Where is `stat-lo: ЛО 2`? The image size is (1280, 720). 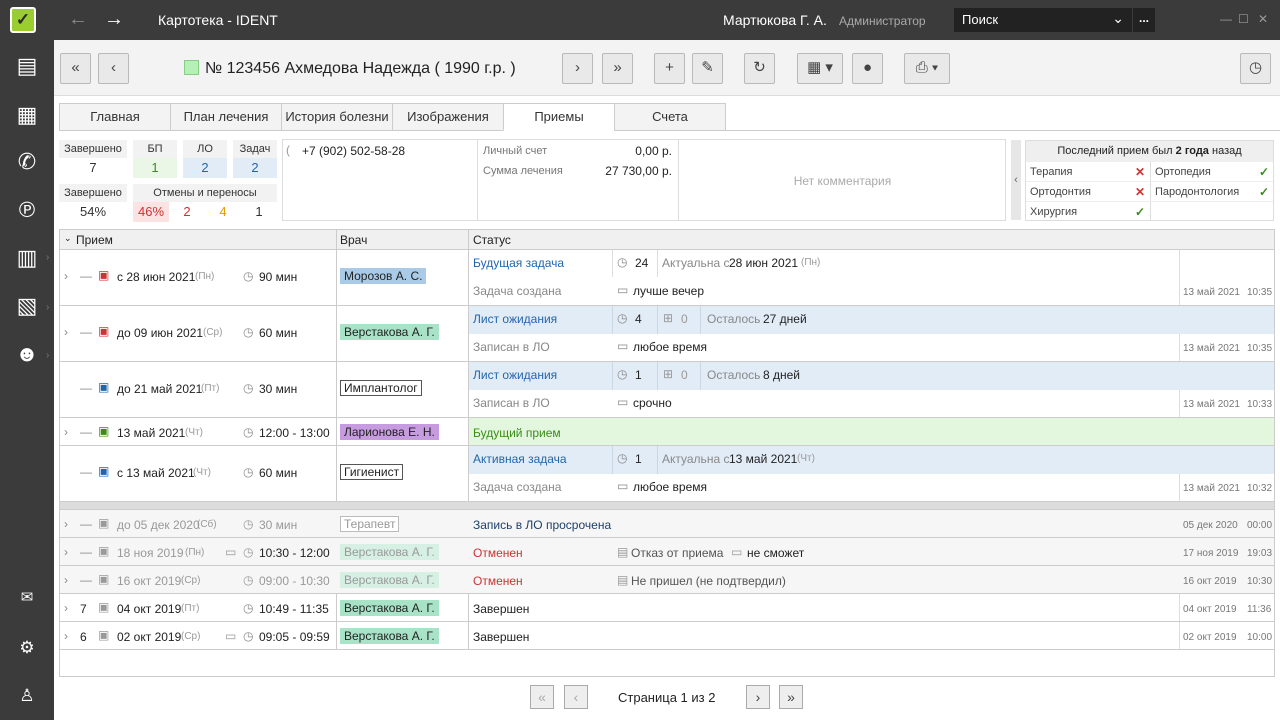
stat-lo: ЛО 2 is located at coordinates (205, 159).